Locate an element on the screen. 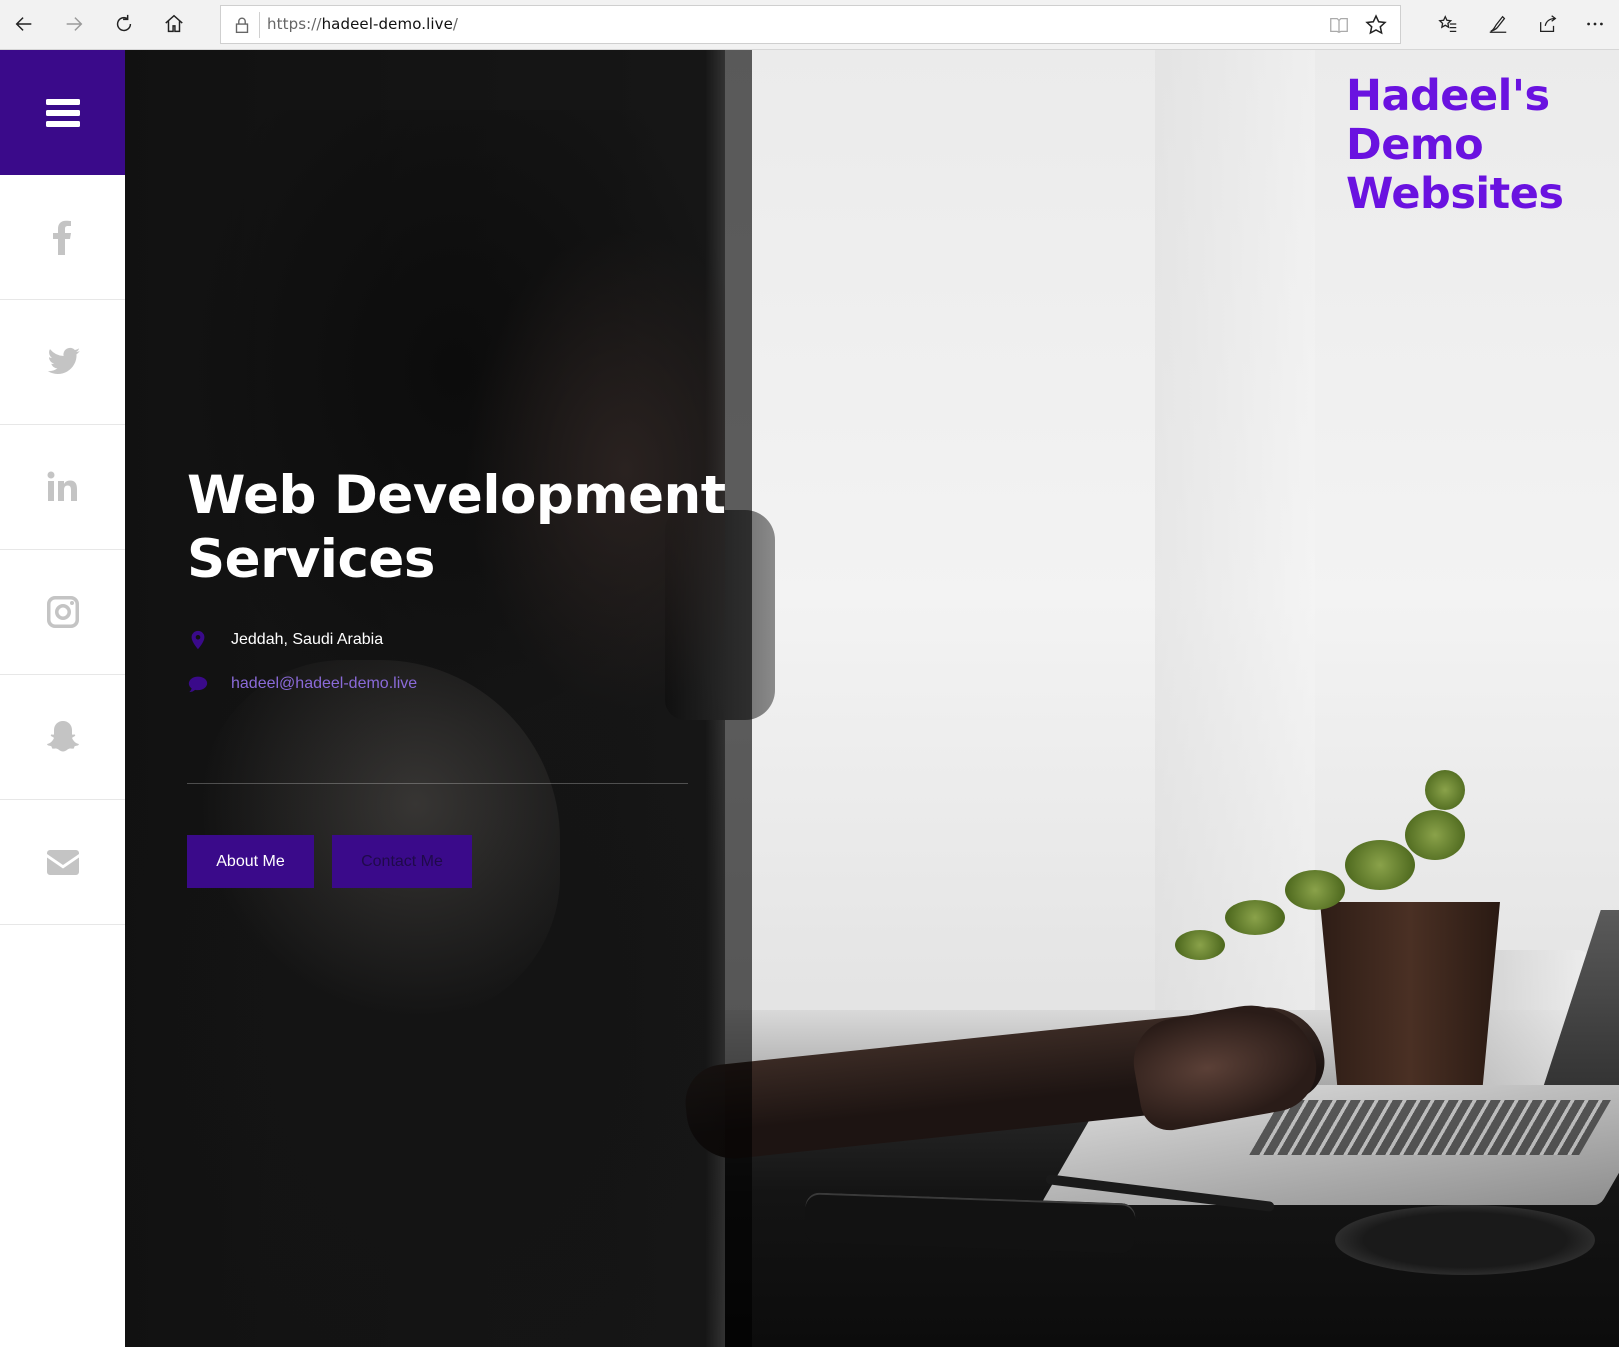 The width and height of the screenshot is (1619, 1347). envelope-icon is located at coordinates (62, 862).